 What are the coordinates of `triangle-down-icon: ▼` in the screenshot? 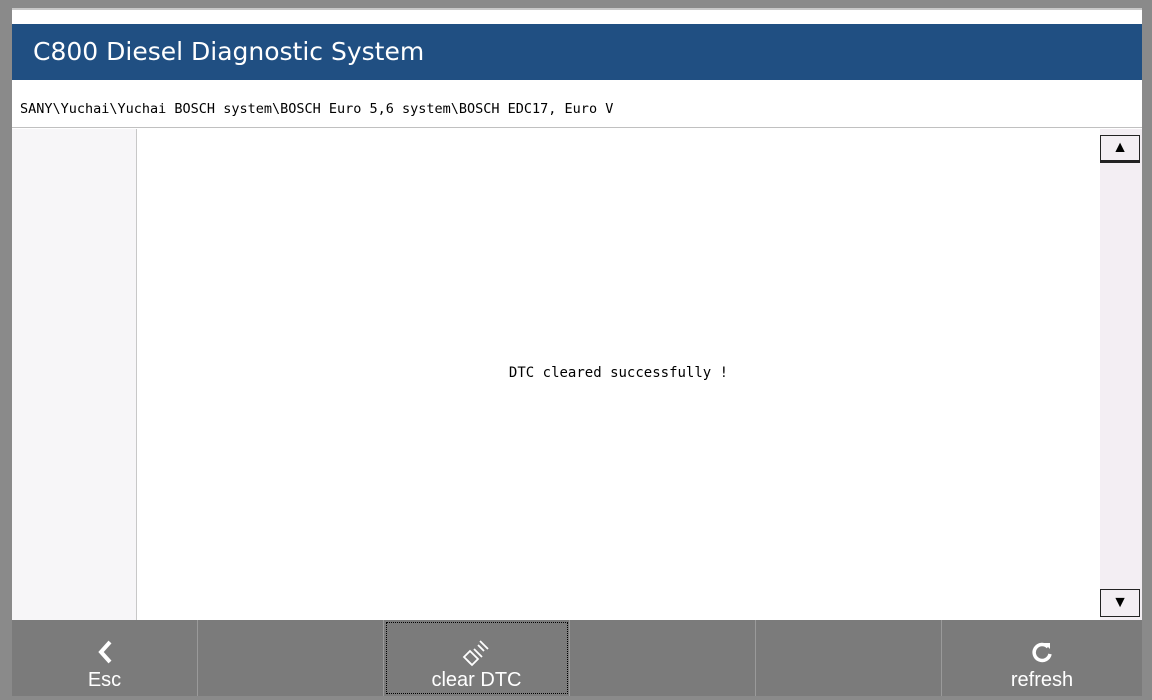 It's located at (1120, 602).